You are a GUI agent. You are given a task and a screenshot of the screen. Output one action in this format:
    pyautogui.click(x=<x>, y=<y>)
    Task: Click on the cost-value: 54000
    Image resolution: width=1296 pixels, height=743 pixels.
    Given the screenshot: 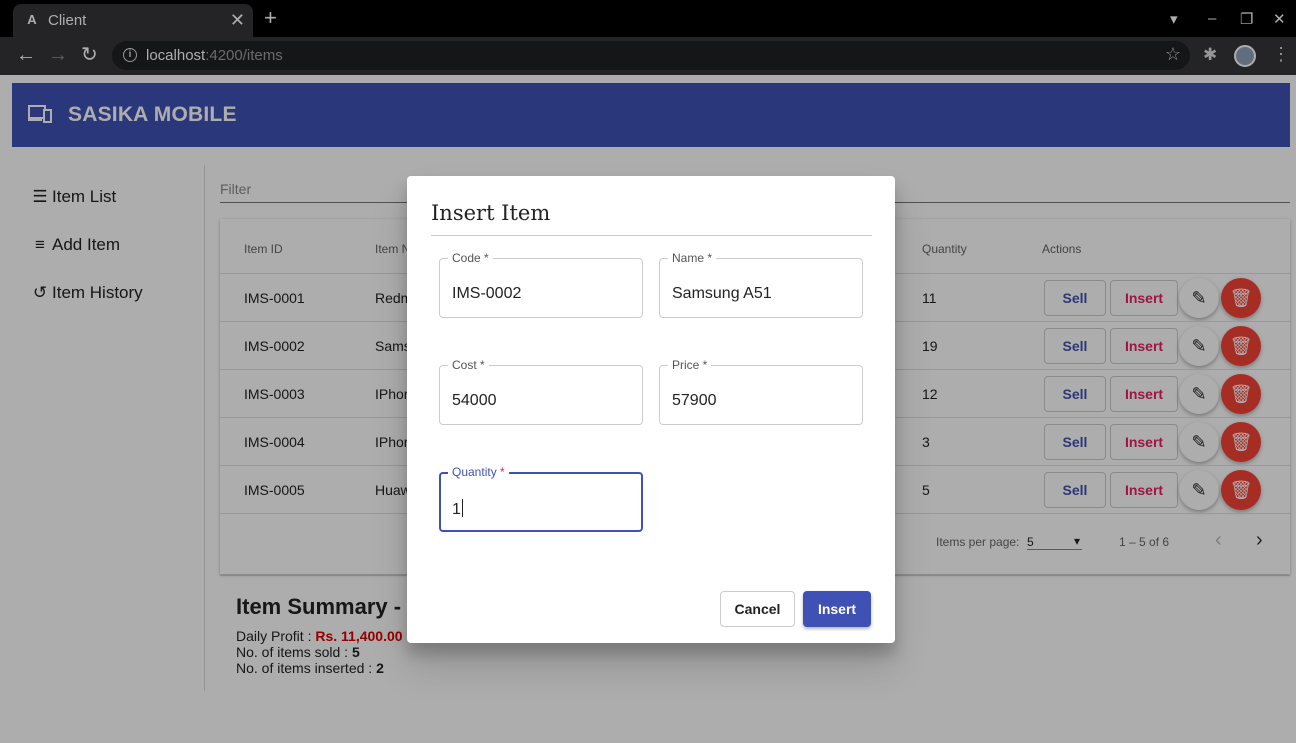 What is the action you would take?
    pyautogui.click(x=474, y=400)
    